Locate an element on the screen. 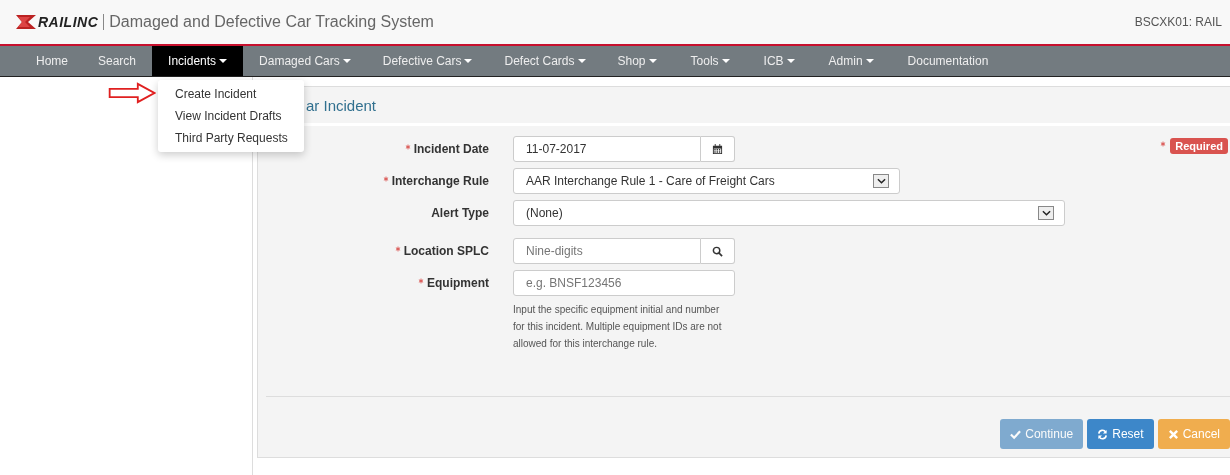  brand-name: RAILINC is located at coordinates (71, 22).